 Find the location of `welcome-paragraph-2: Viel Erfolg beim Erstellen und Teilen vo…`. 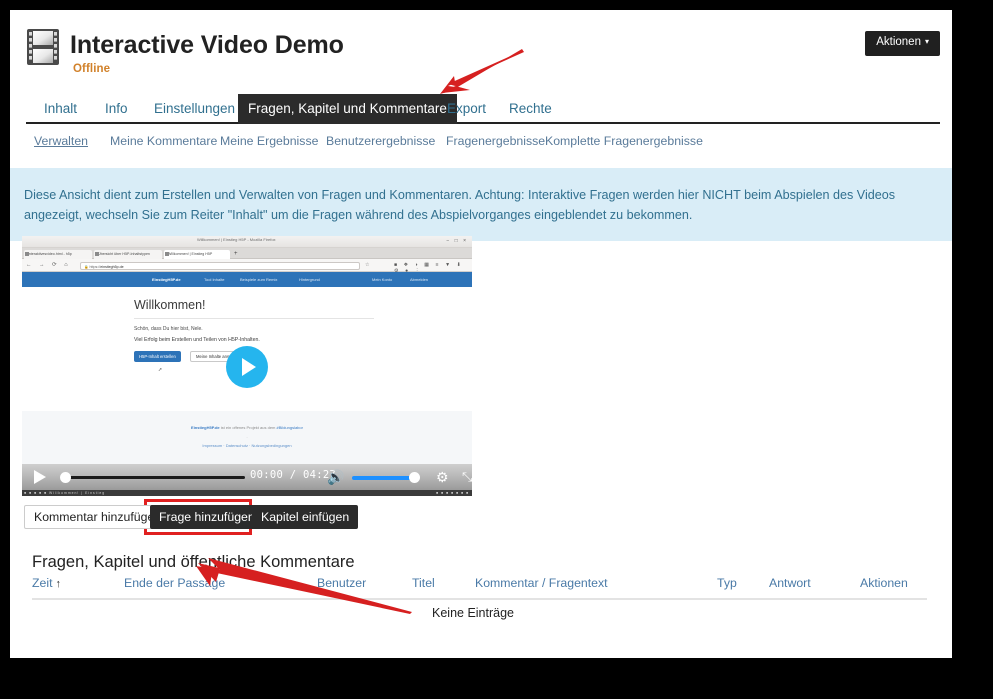

welcome-paragraph-2: Viel Erfolg beim Erstellen und Teilen vo… is located at coordinates (197, 340).